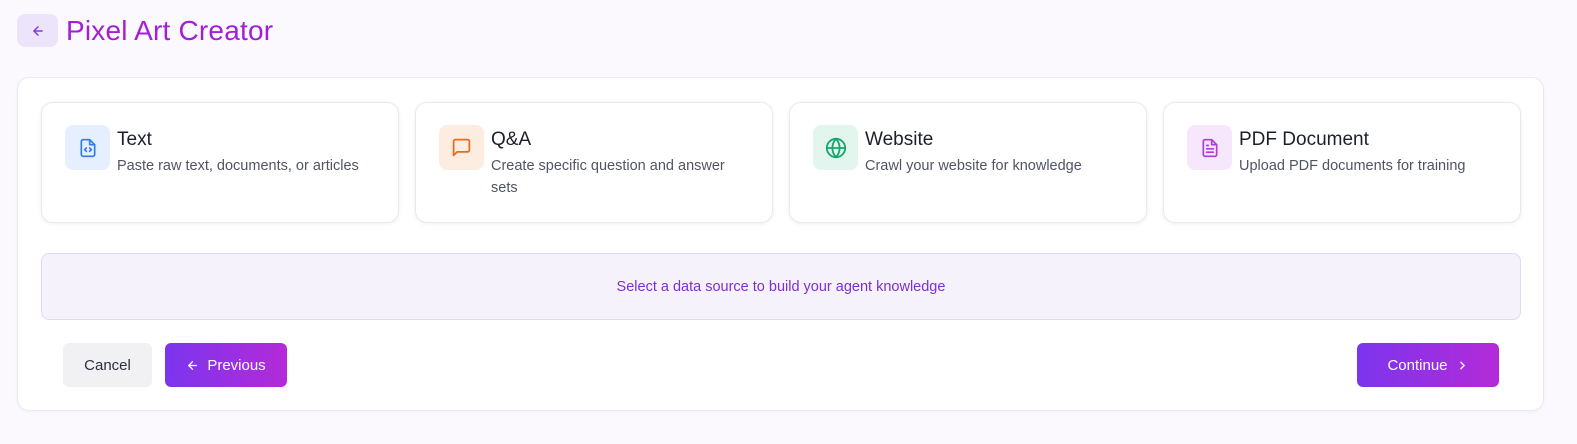  Describe the element at coordinates (134, 139) in the screenshot. I see `source-card-title: Text` at that location.